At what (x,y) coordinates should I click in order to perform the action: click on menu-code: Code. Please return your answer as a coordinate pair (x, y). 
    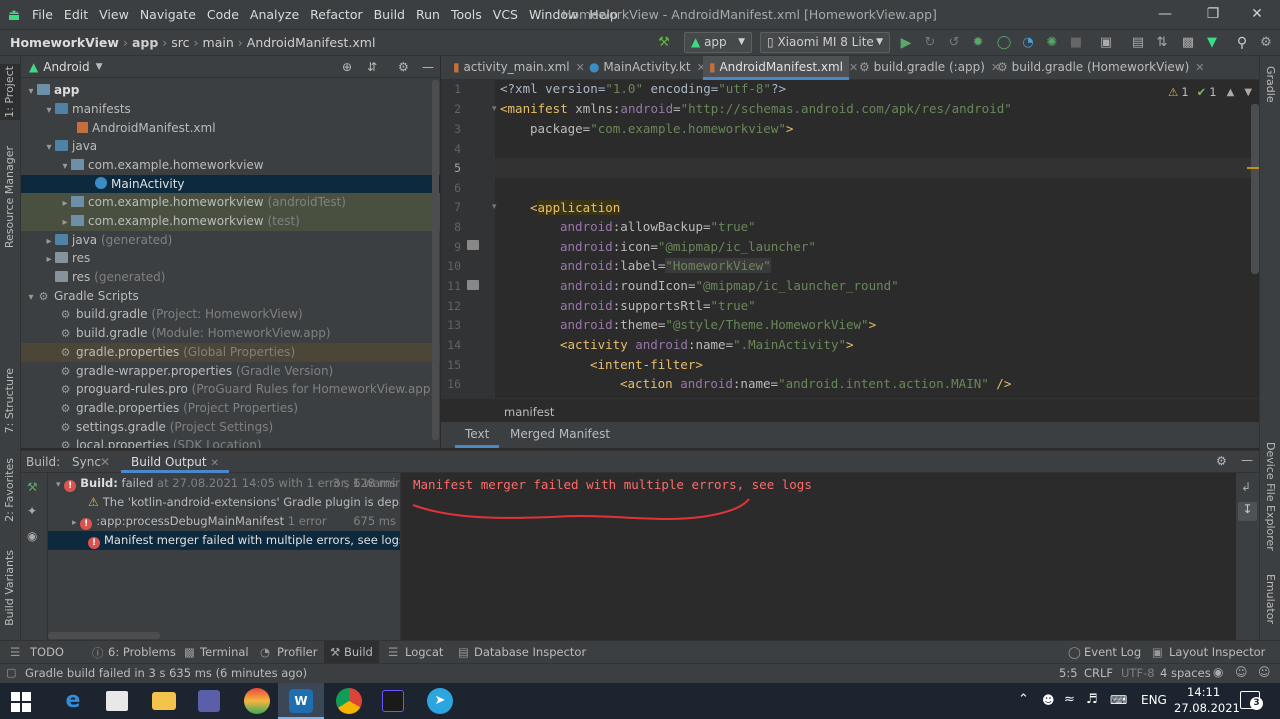
    Looking at the image, I should click on (223, 14).